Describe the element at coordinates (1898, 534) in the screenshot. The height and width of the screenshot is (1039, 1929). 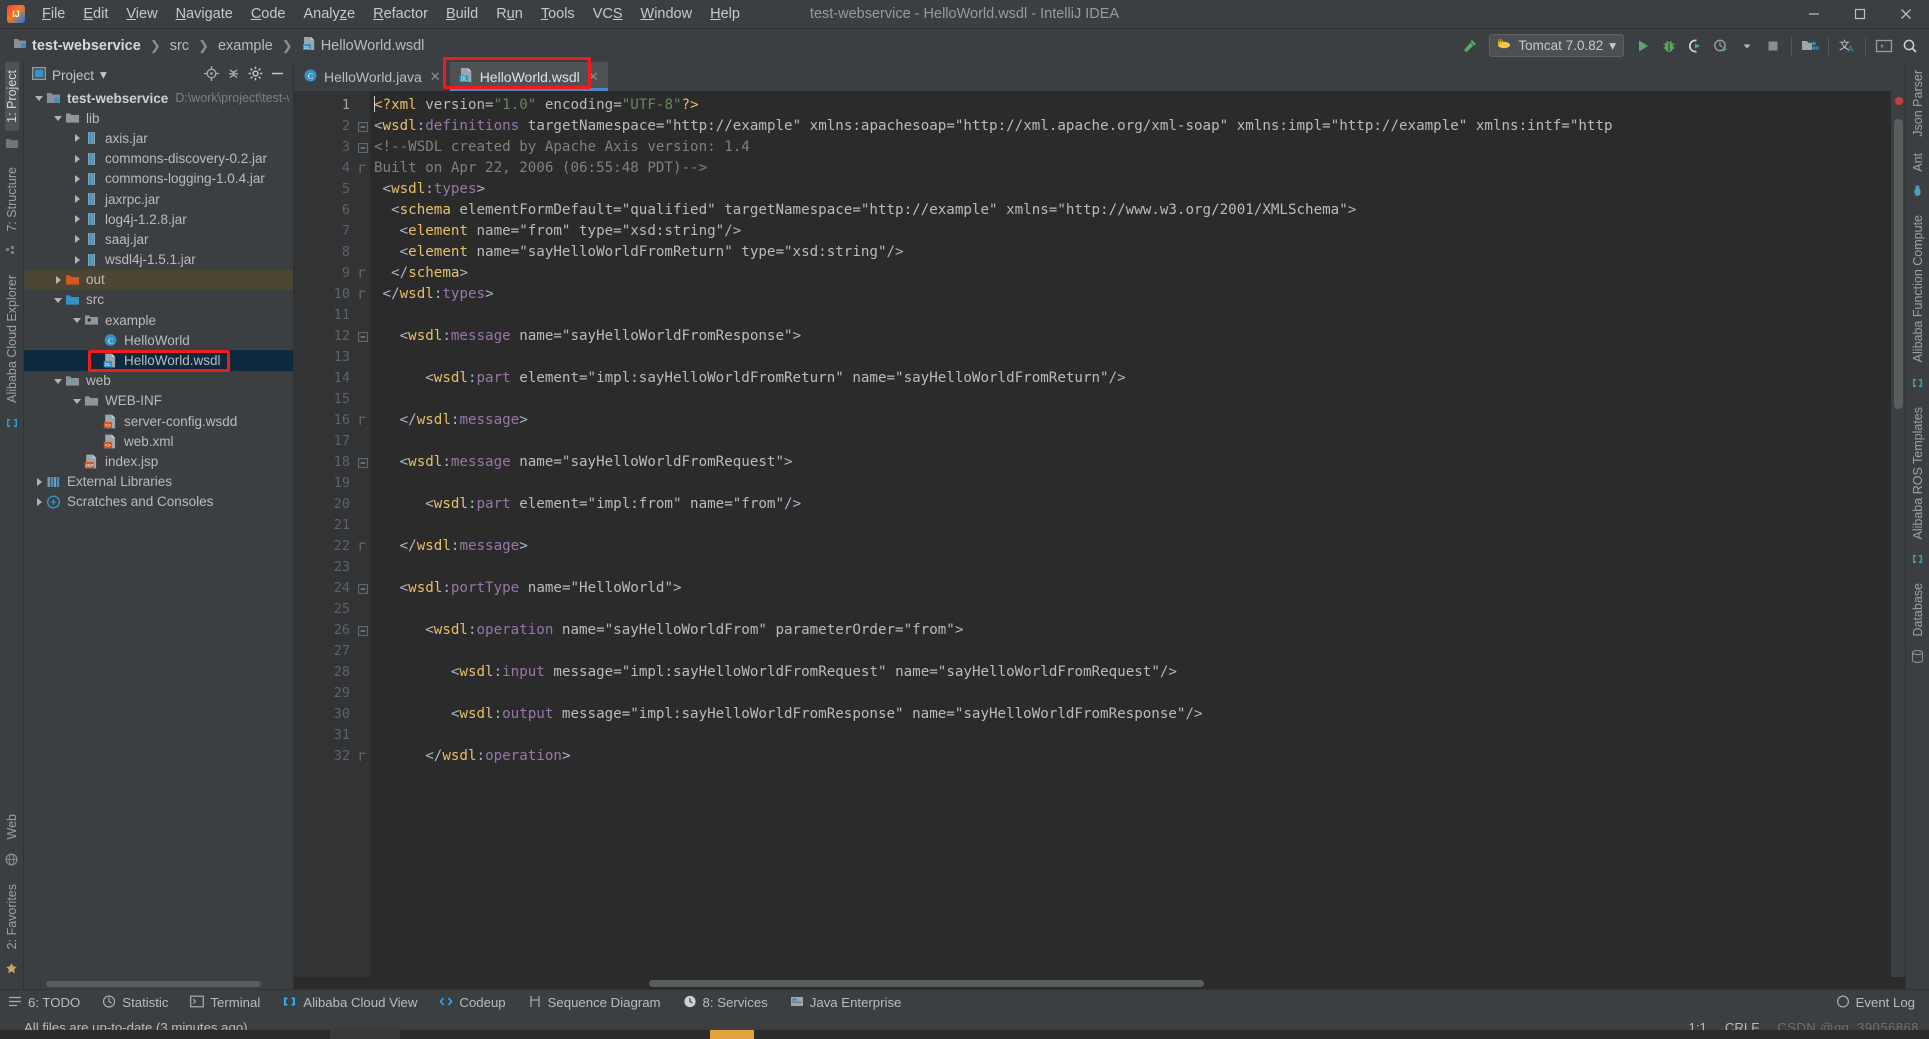
I see `editor-marker-bar` at that location.